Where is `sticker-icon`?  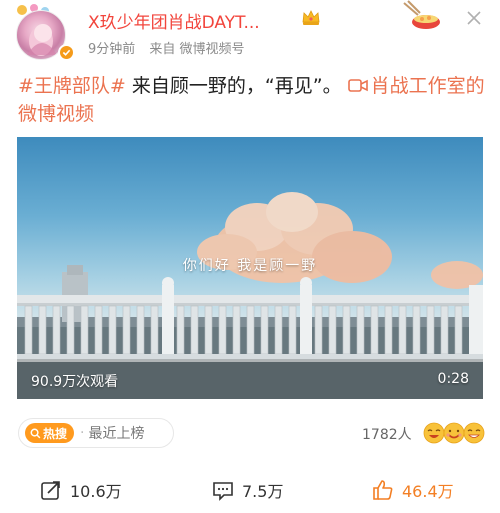
sticker-icon is located at coordinates (421, 14).